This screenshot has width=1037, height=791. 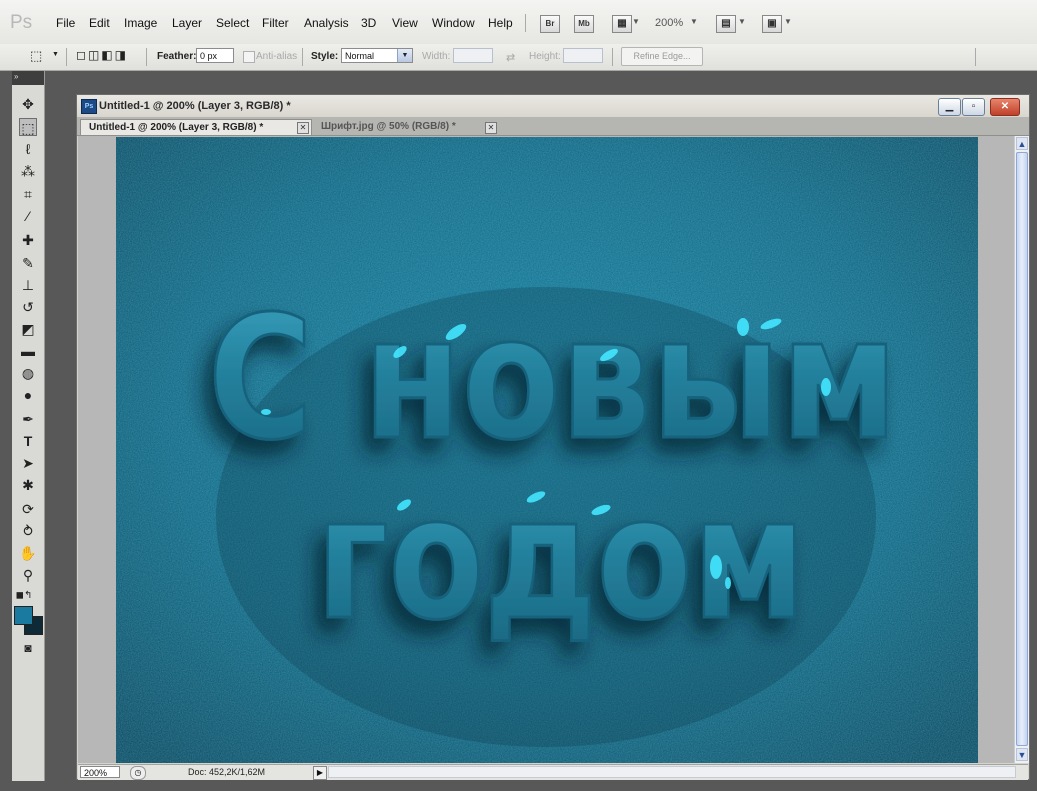 I want to click on lasso-tool-icon: ℓ, so click(x=28, y=149).